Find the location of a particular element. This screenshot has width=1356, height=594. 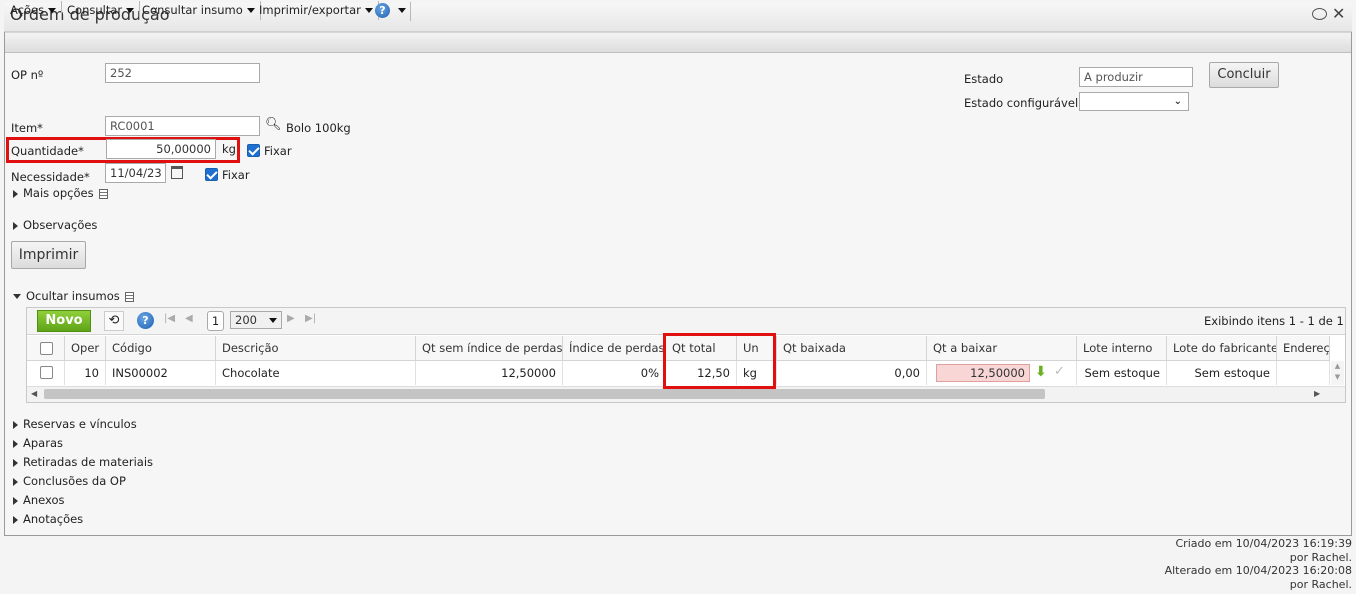

fixar-quantidade-checkbox is located at coordinates (253, 150).